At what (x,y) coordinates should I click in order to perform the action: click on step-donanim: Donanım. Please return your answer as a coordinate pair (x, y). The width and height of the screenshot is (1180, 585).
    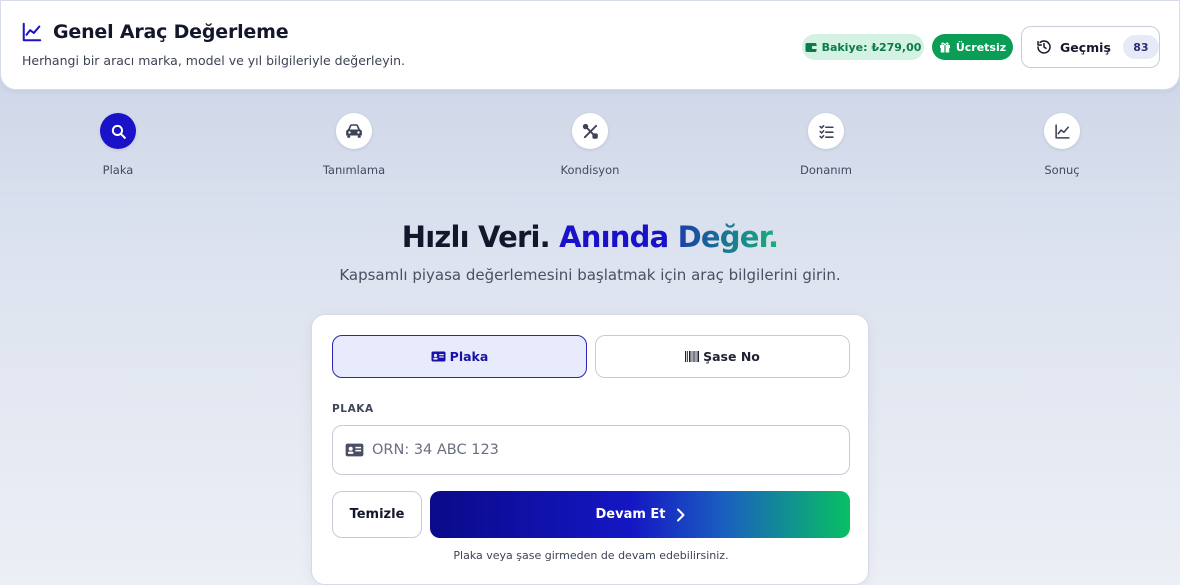
    Looking at the image, I should click on (826, 145).